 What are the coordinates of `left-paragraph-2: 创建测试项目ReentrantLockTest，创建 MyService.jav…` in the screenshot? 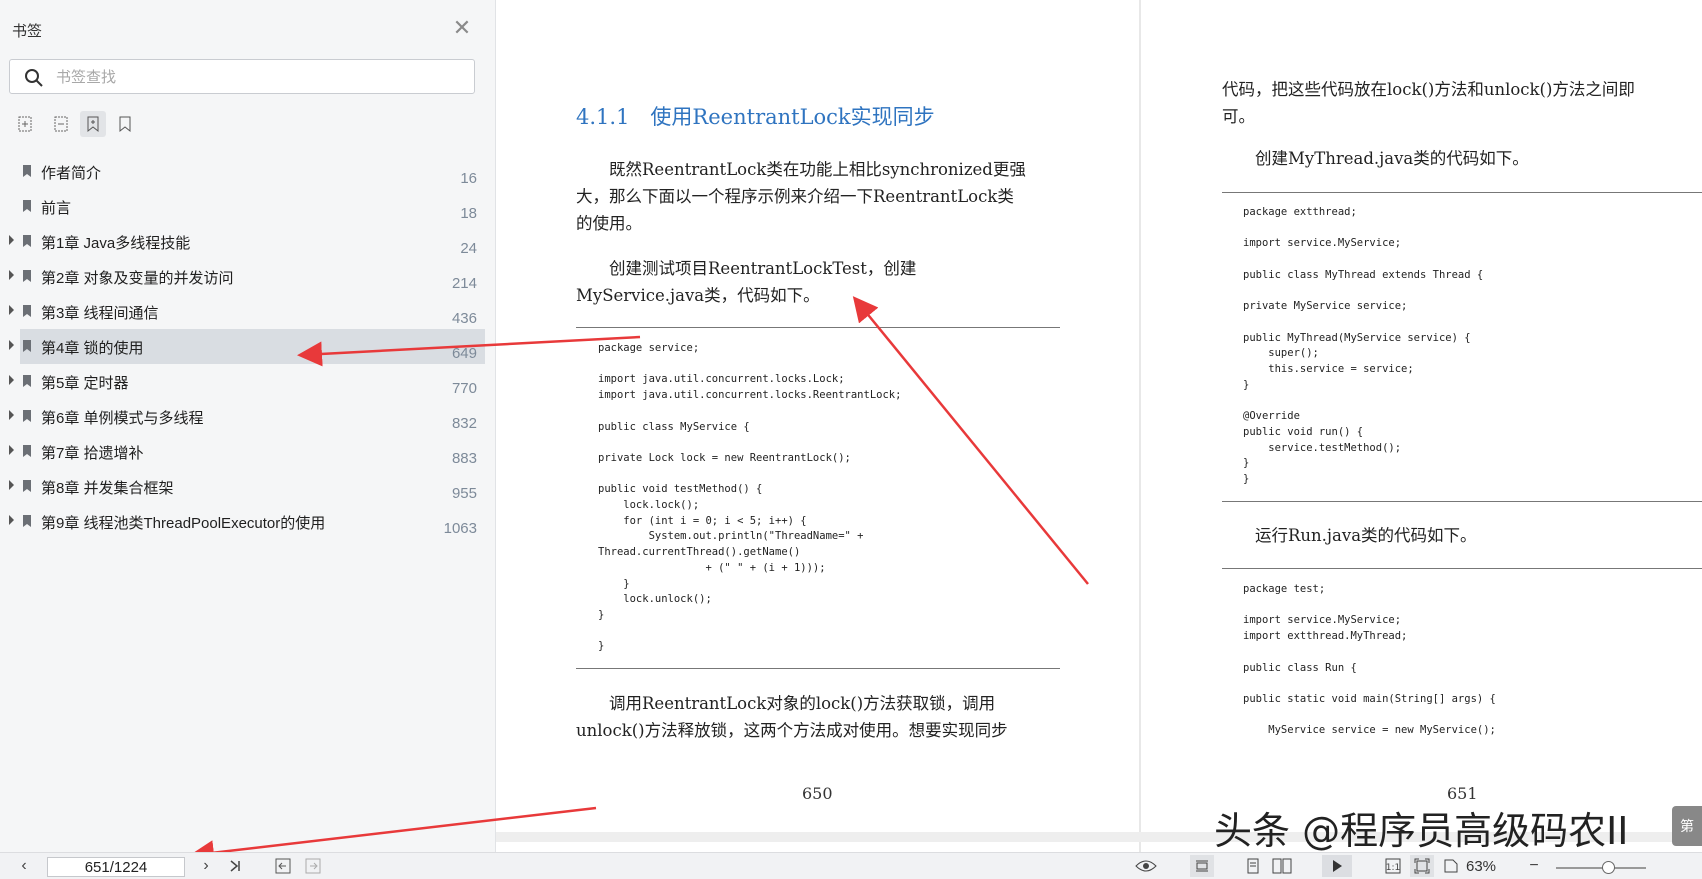 It's located at (746, 282).